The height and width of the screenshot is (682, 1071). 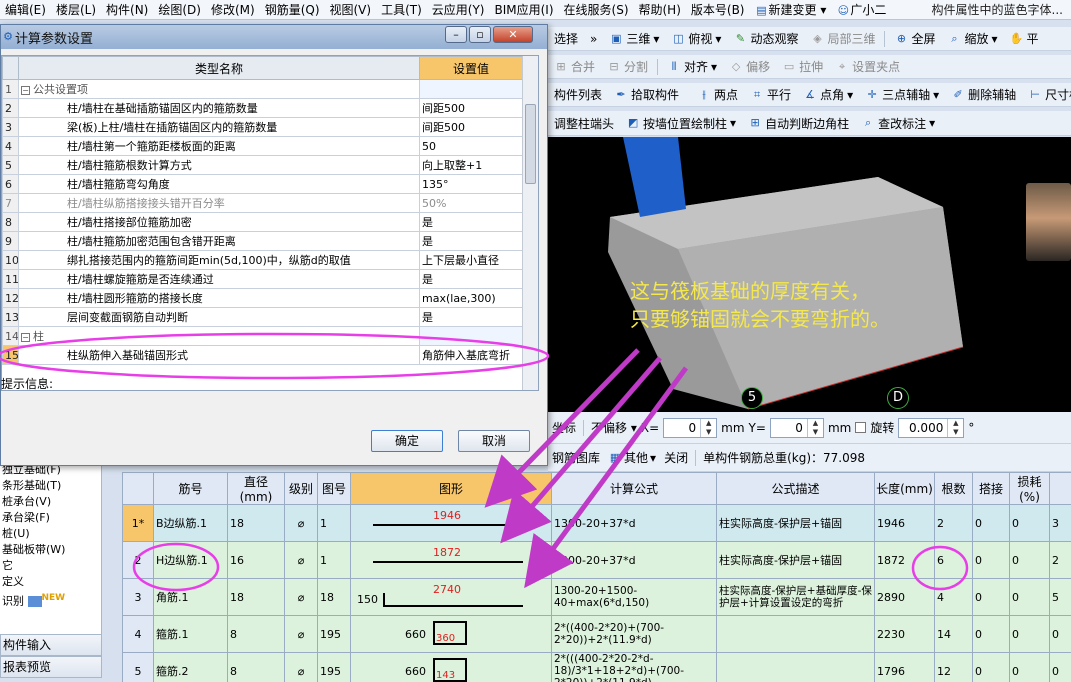 What do you see at coordinates (471, 260) in the screenshot?
I see `settings-value: 上下层最小直径` at bounding box center [471, 260].